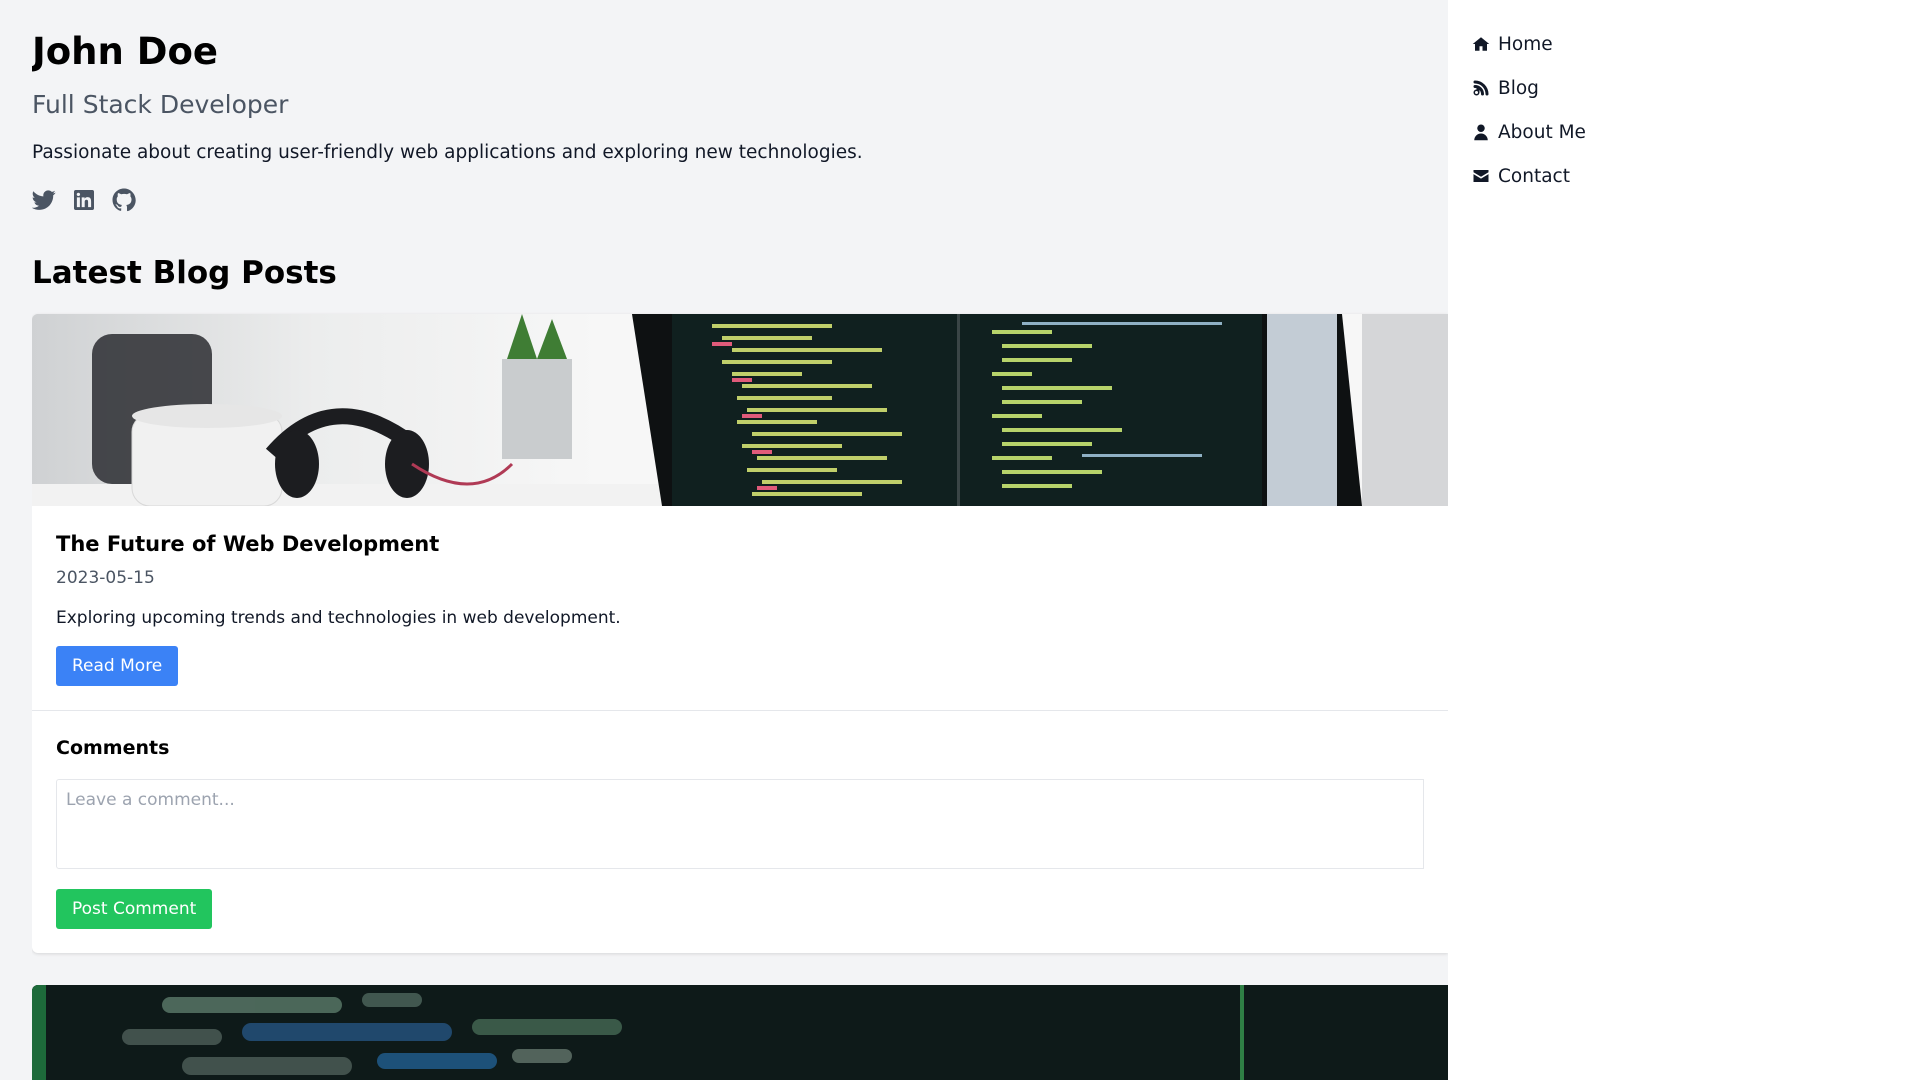 The width and height of the screenshot is (1920, 1080). Describe the element at coordinates (113, 748) in the screenshot. I see `comments-title: Comments` at that location.